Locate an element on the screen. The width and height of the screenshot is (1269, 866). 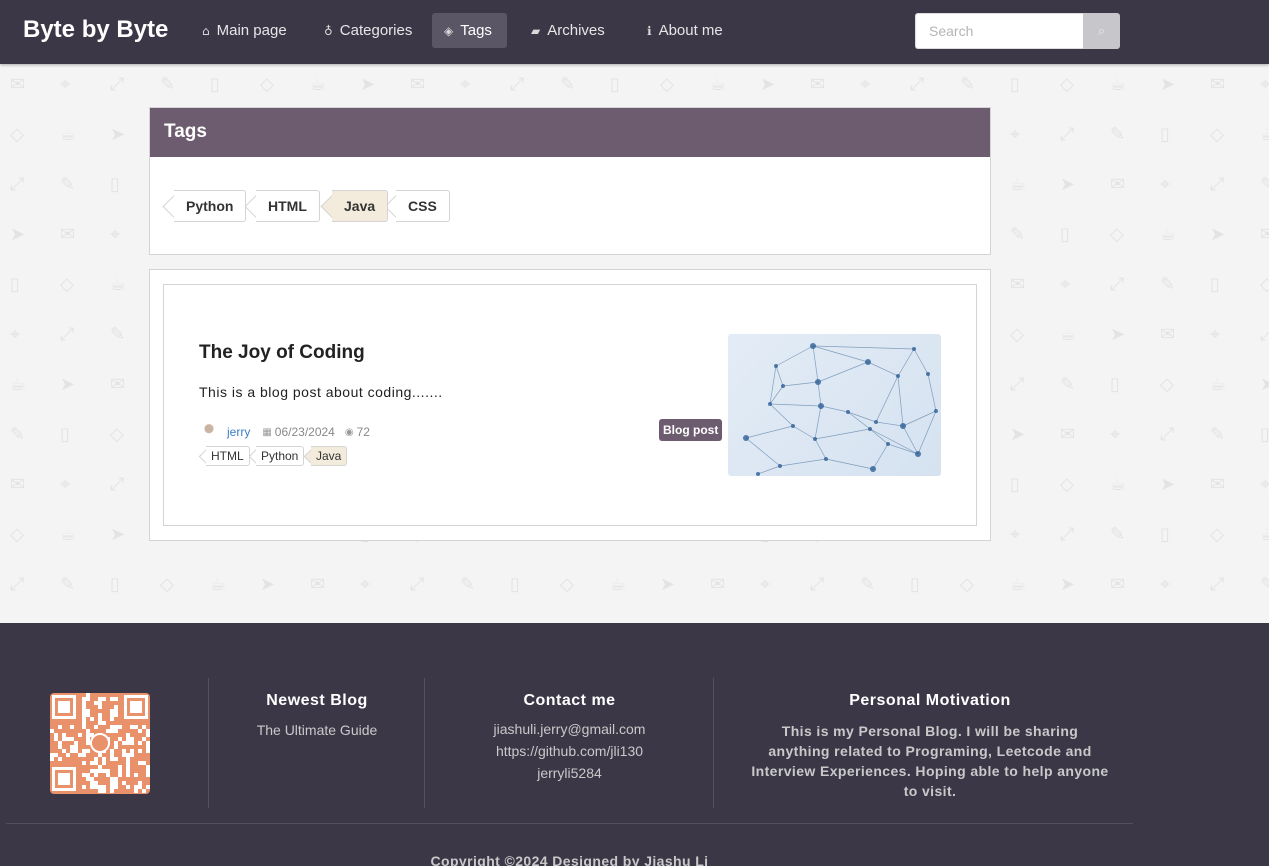
search-button: ⌕ is located at coordinates (1101, 31).